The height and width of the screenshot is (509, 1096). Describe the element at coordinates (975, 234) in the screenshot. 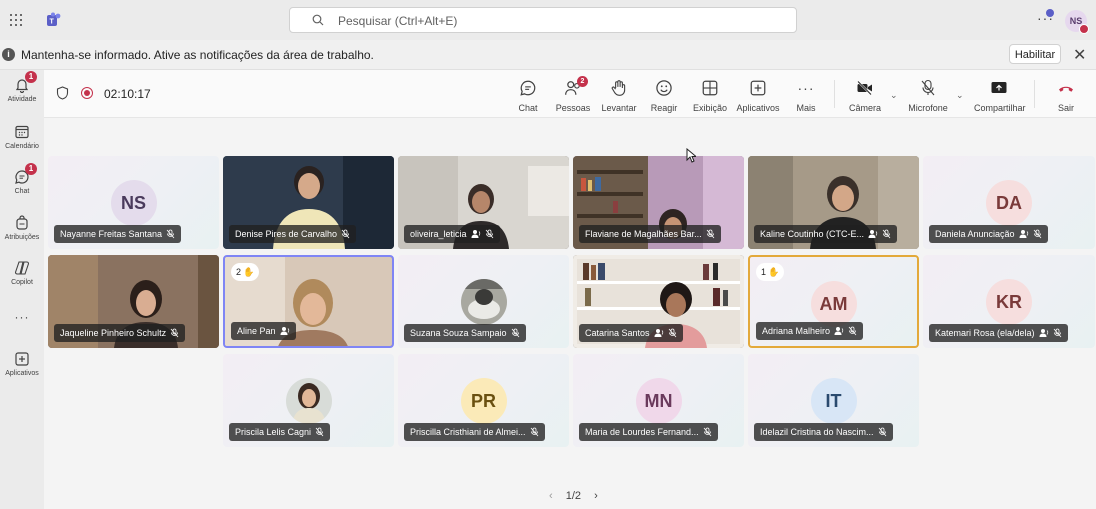

I see `participant-name: Daniela Anunciação` at that location.